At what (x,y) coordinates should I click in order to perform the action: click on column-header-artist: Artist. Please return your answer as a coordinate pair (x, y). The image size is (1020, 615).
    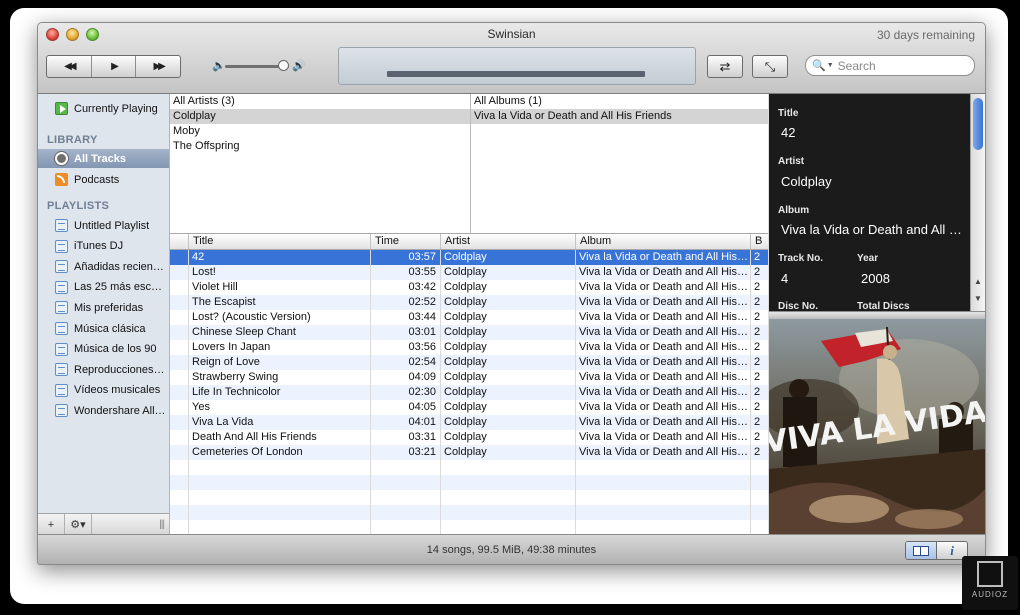
    Looking at the image, I should click on (507, 241).